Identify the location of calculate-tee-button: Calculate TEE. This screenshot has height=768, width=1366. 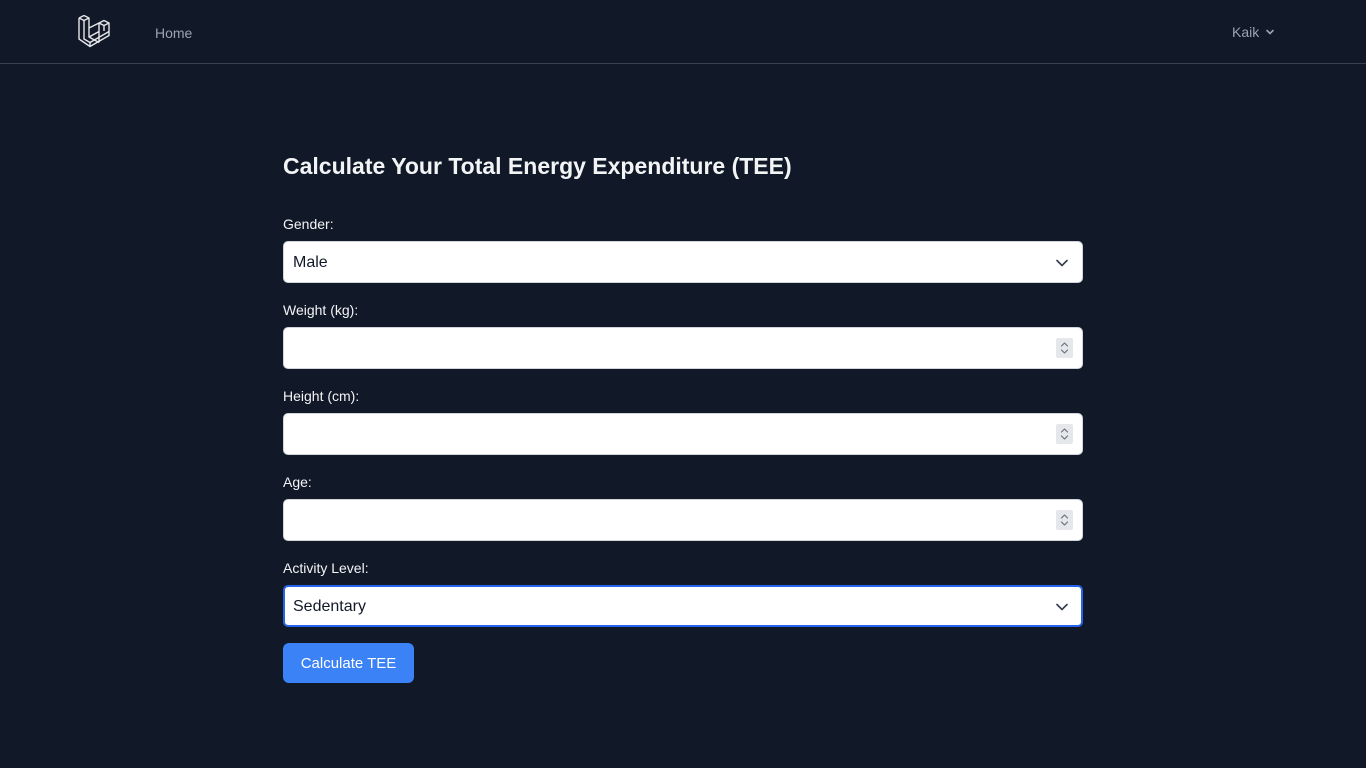
(348, 663).